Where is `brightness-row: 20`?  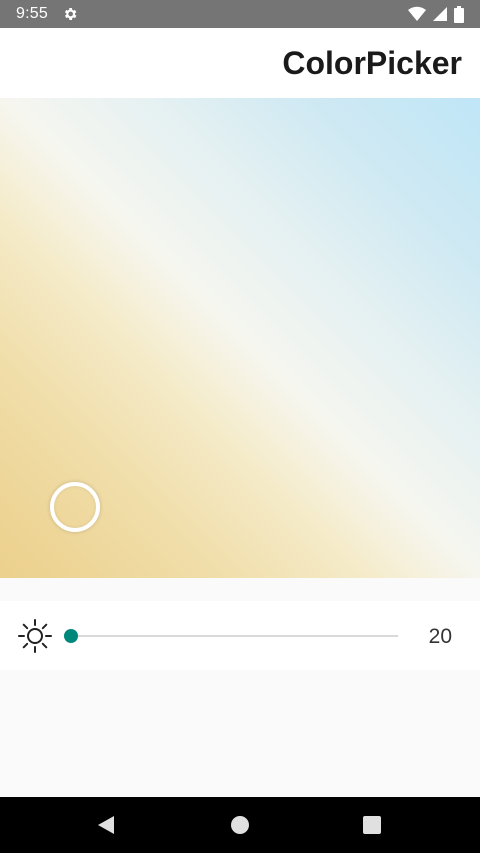
brightness-row: 20 is located at coordinates (240, 635).